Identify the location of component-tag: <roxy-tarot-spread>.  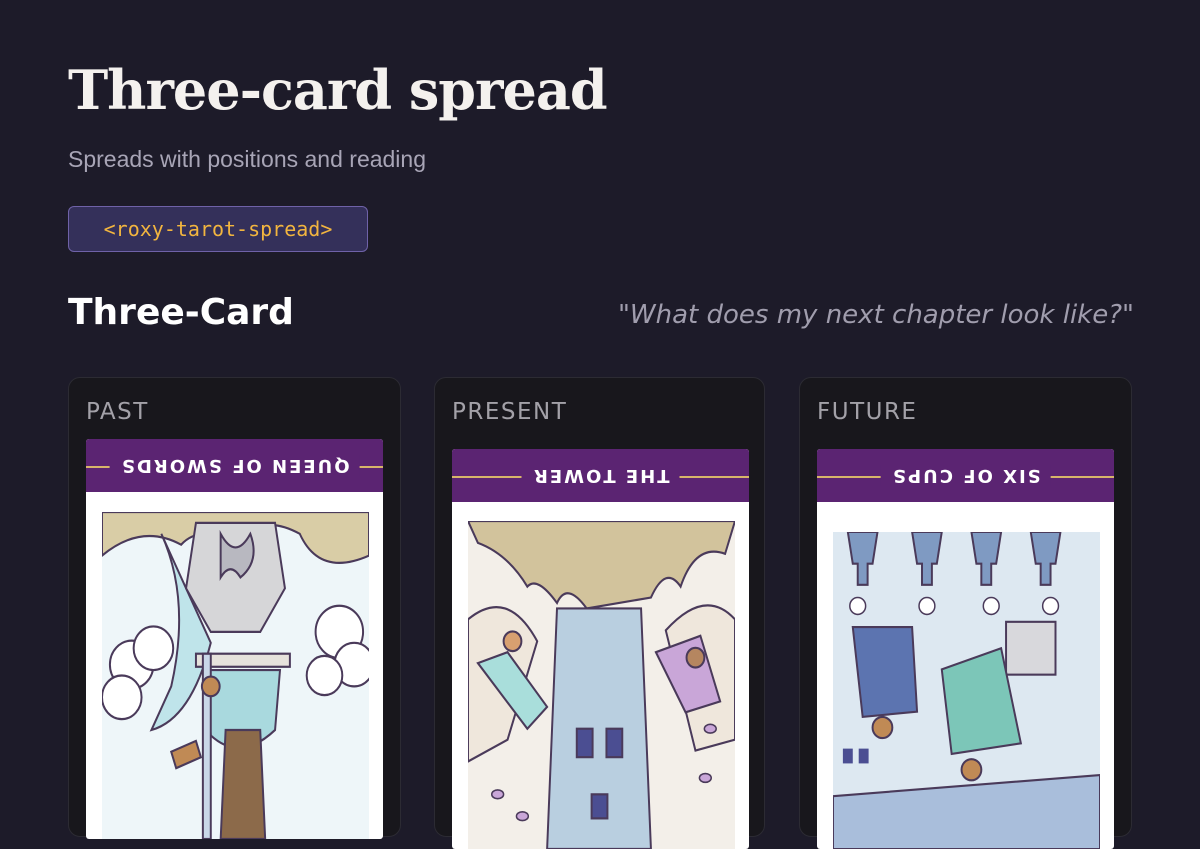
(218, 229).